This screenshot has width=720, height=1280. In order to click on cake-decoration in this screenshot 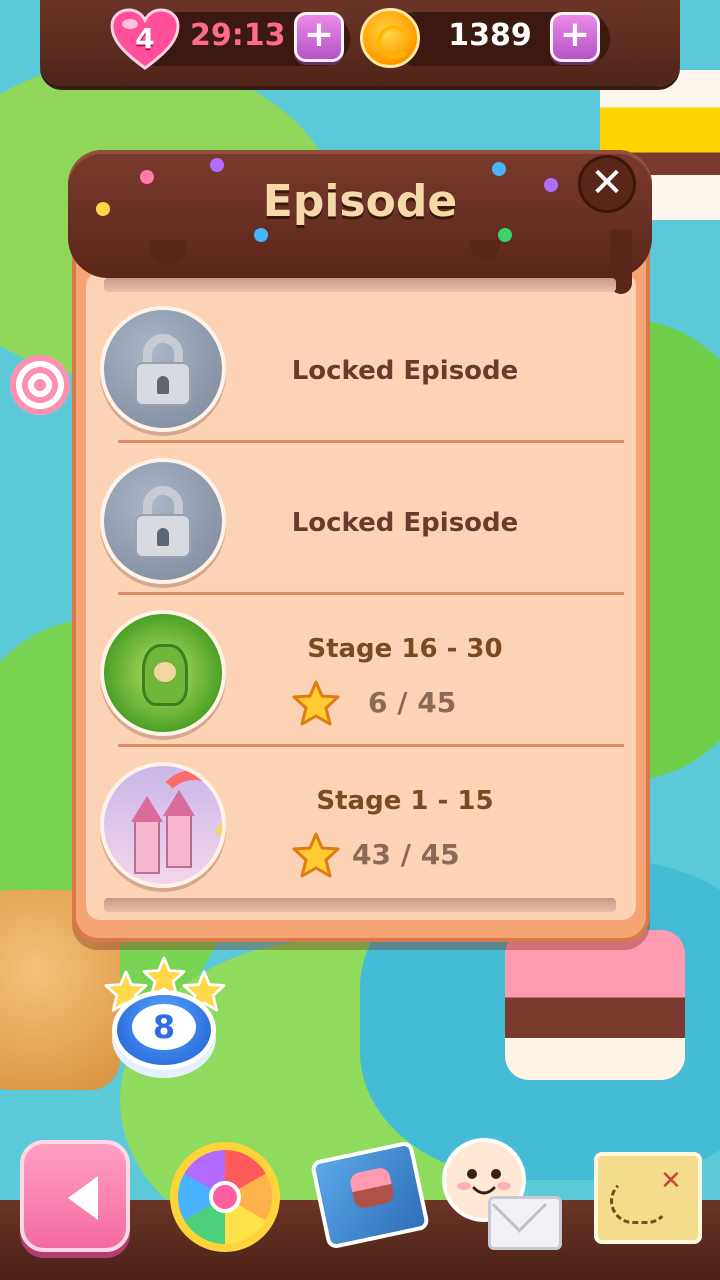, I will do `click(595, 1005)`.